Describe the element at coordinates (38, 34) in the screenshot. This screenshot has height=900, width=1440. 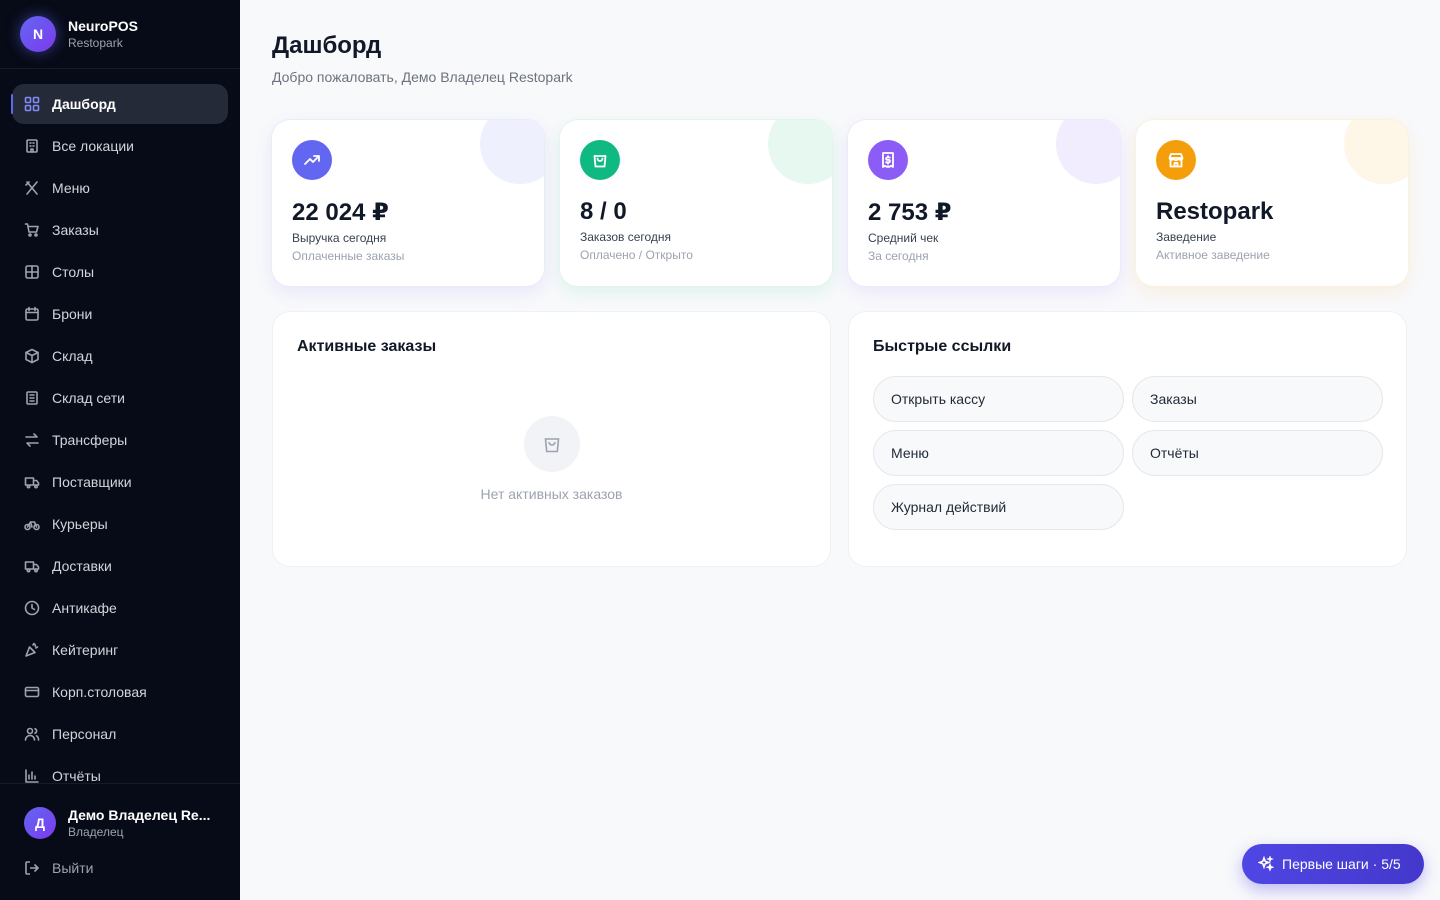
I see `brand-logo: N` at that location.